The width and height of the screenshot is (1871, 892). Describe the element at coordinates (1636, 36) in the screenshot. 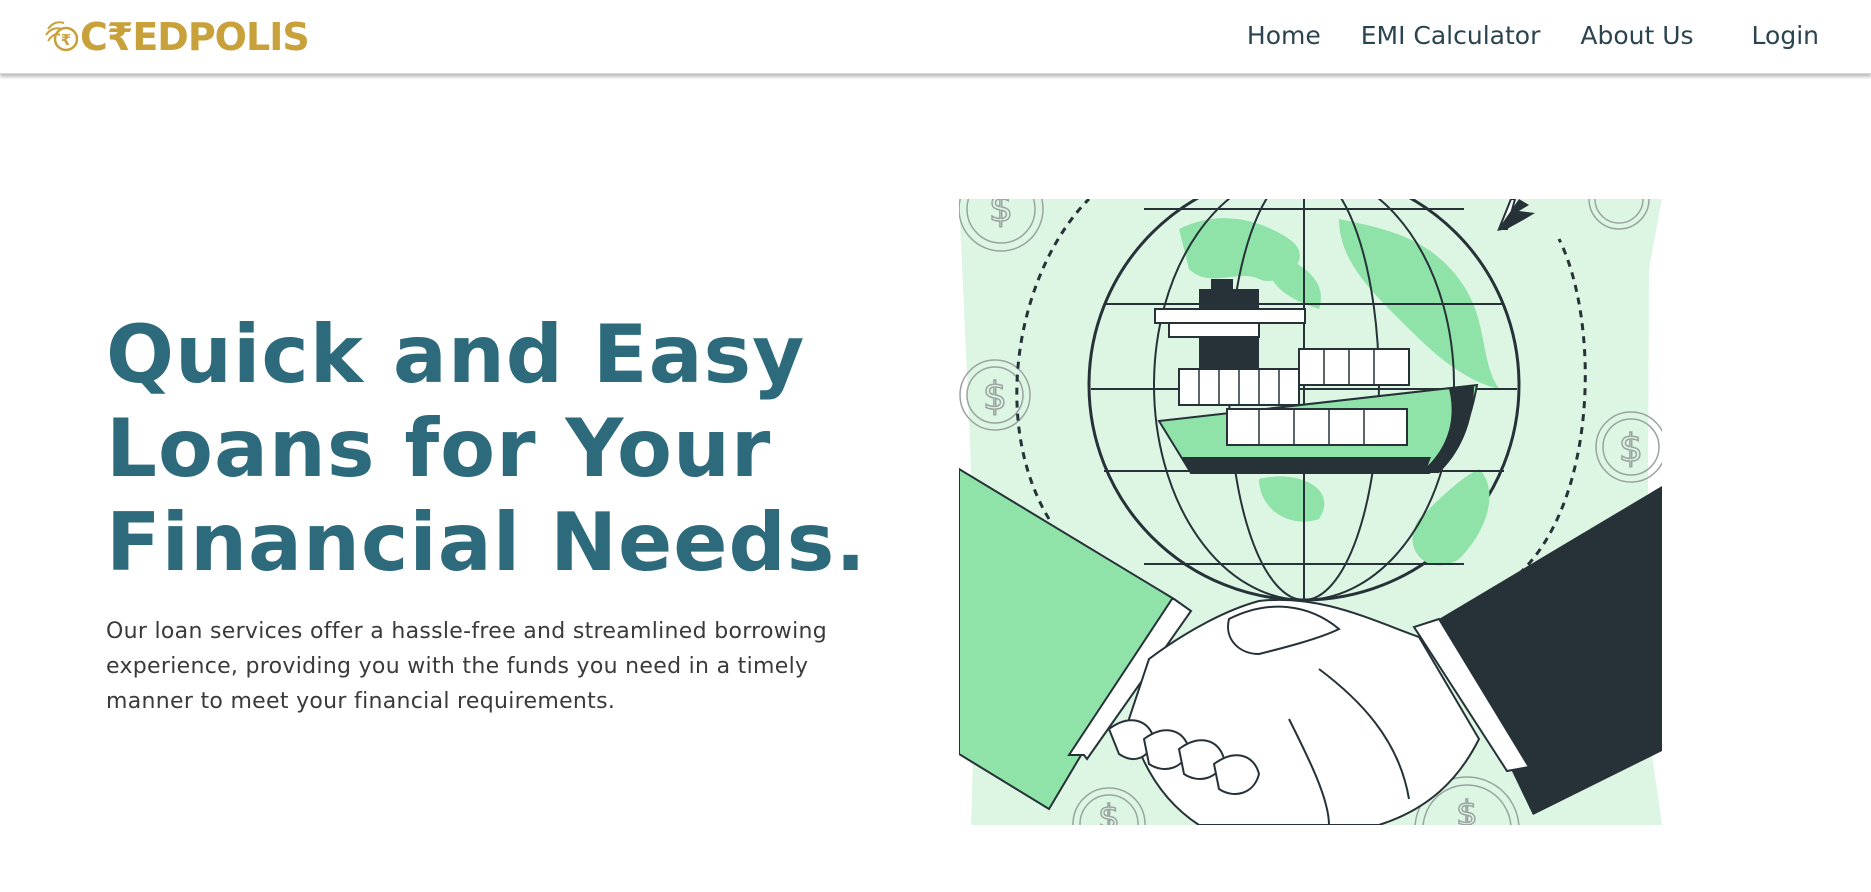

I see `nav-about-us-link: About Us` at that location.